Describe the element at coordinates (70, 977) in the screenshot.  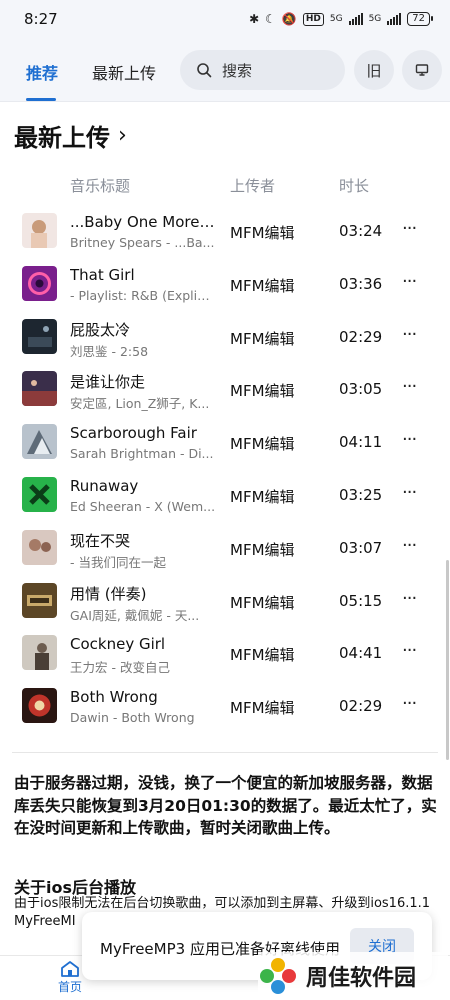
I see `nav-home: 首页` at that location.